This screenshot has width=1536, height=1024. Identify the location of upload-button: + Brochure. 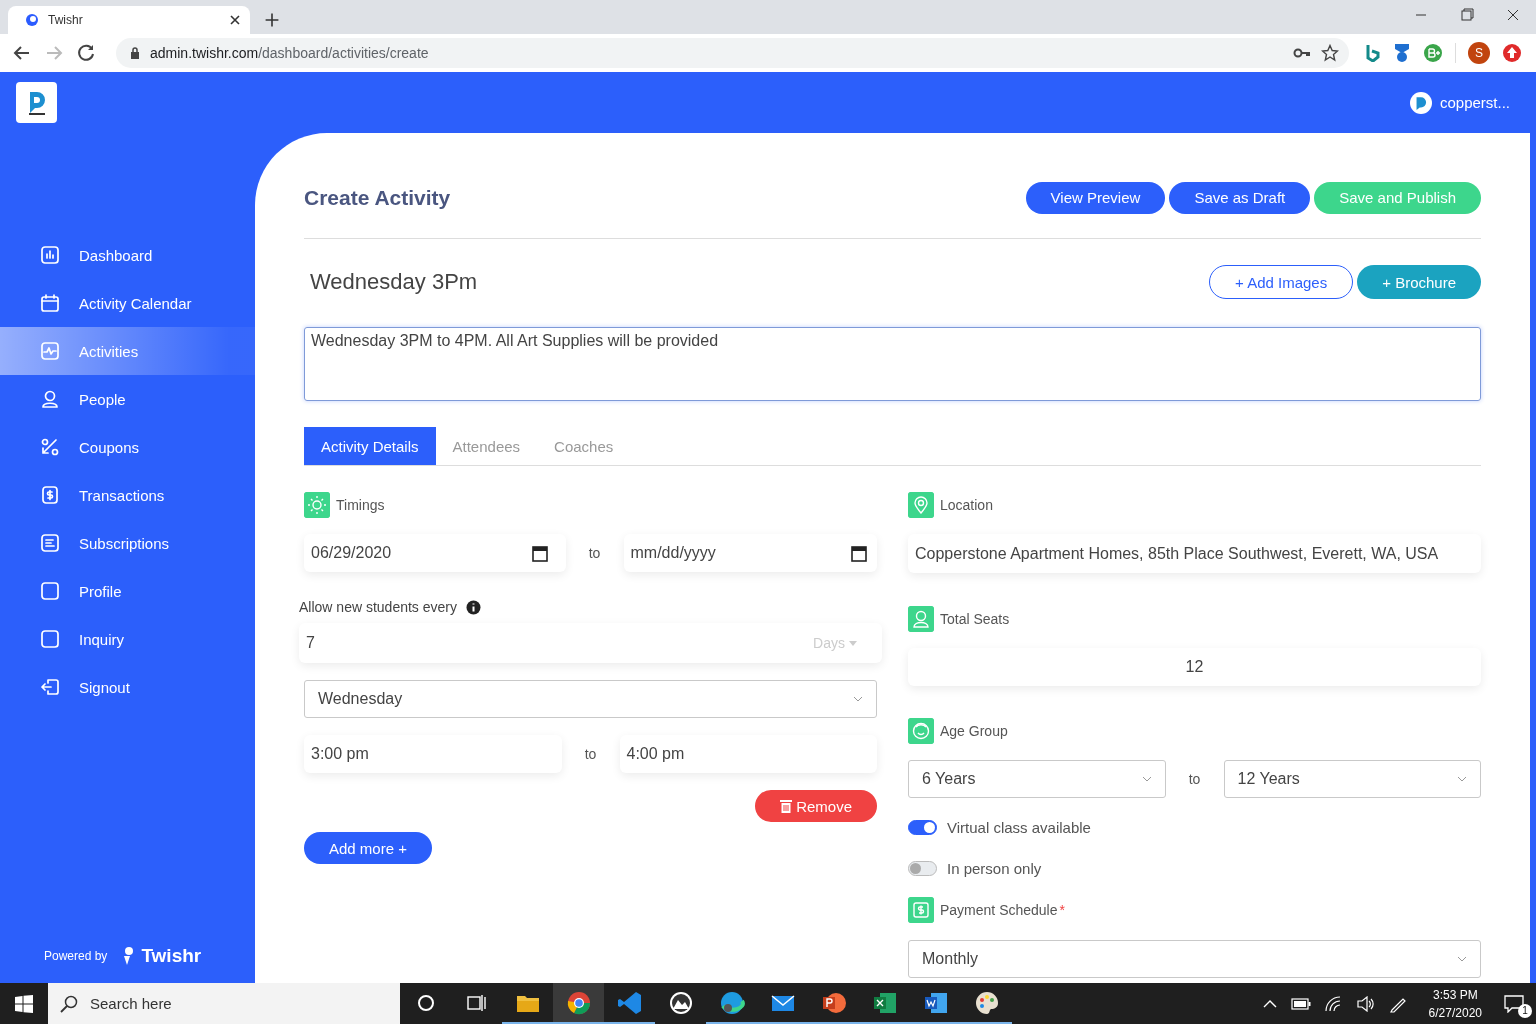
(1419, 282).